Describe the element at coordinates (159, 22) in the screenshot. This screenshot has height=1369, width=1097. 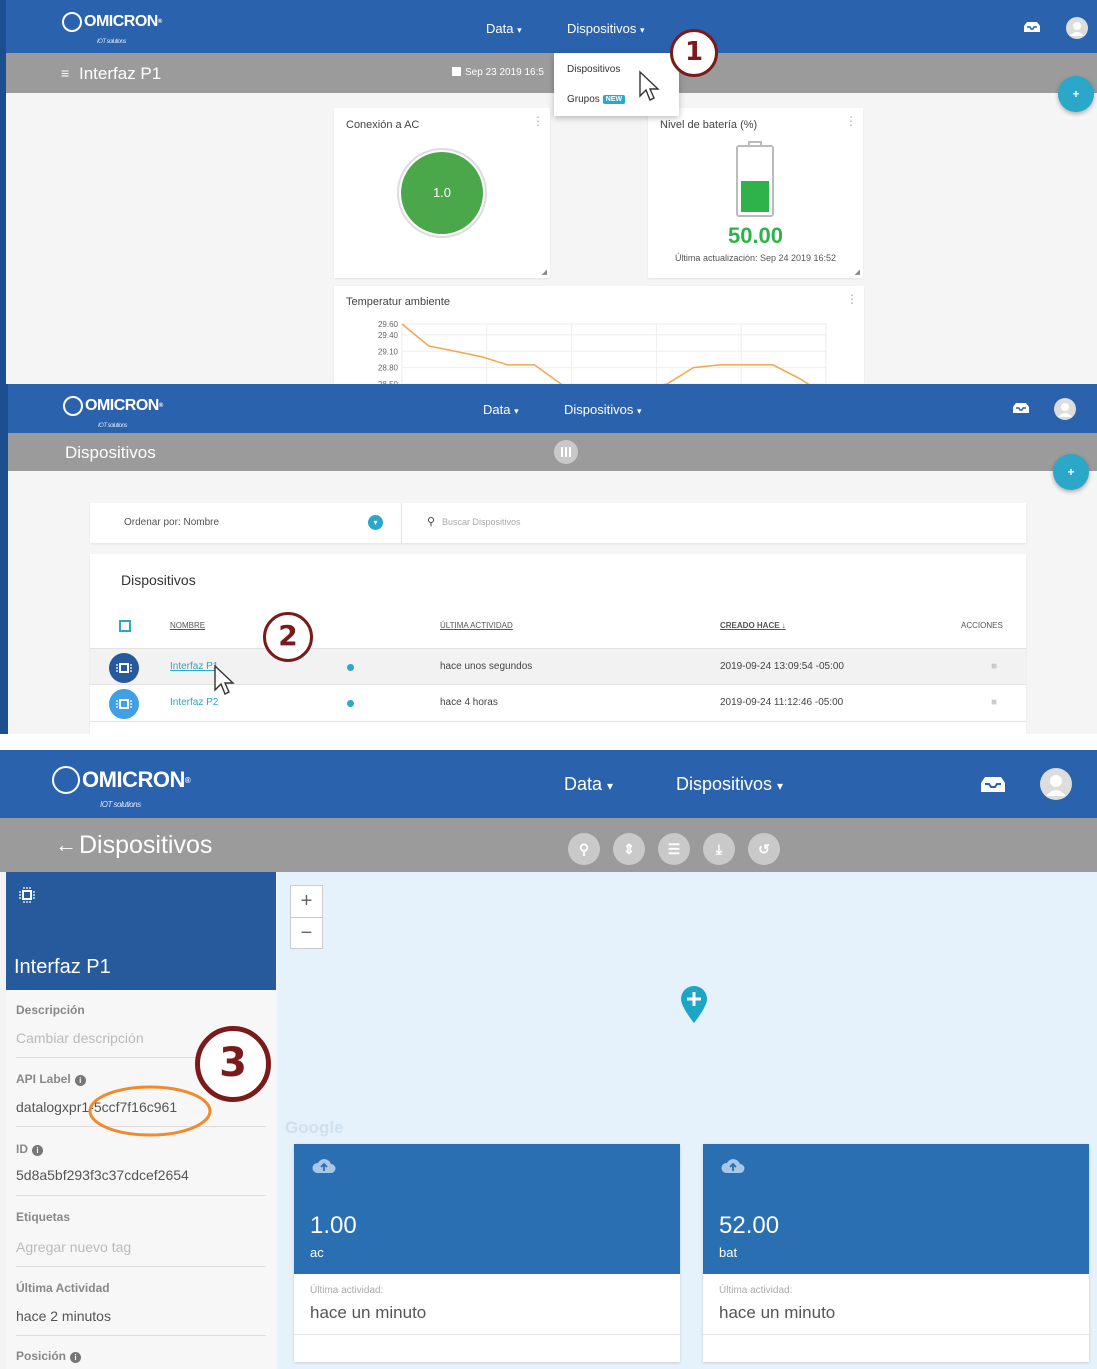
I see `brand-reg: ®` at that location.